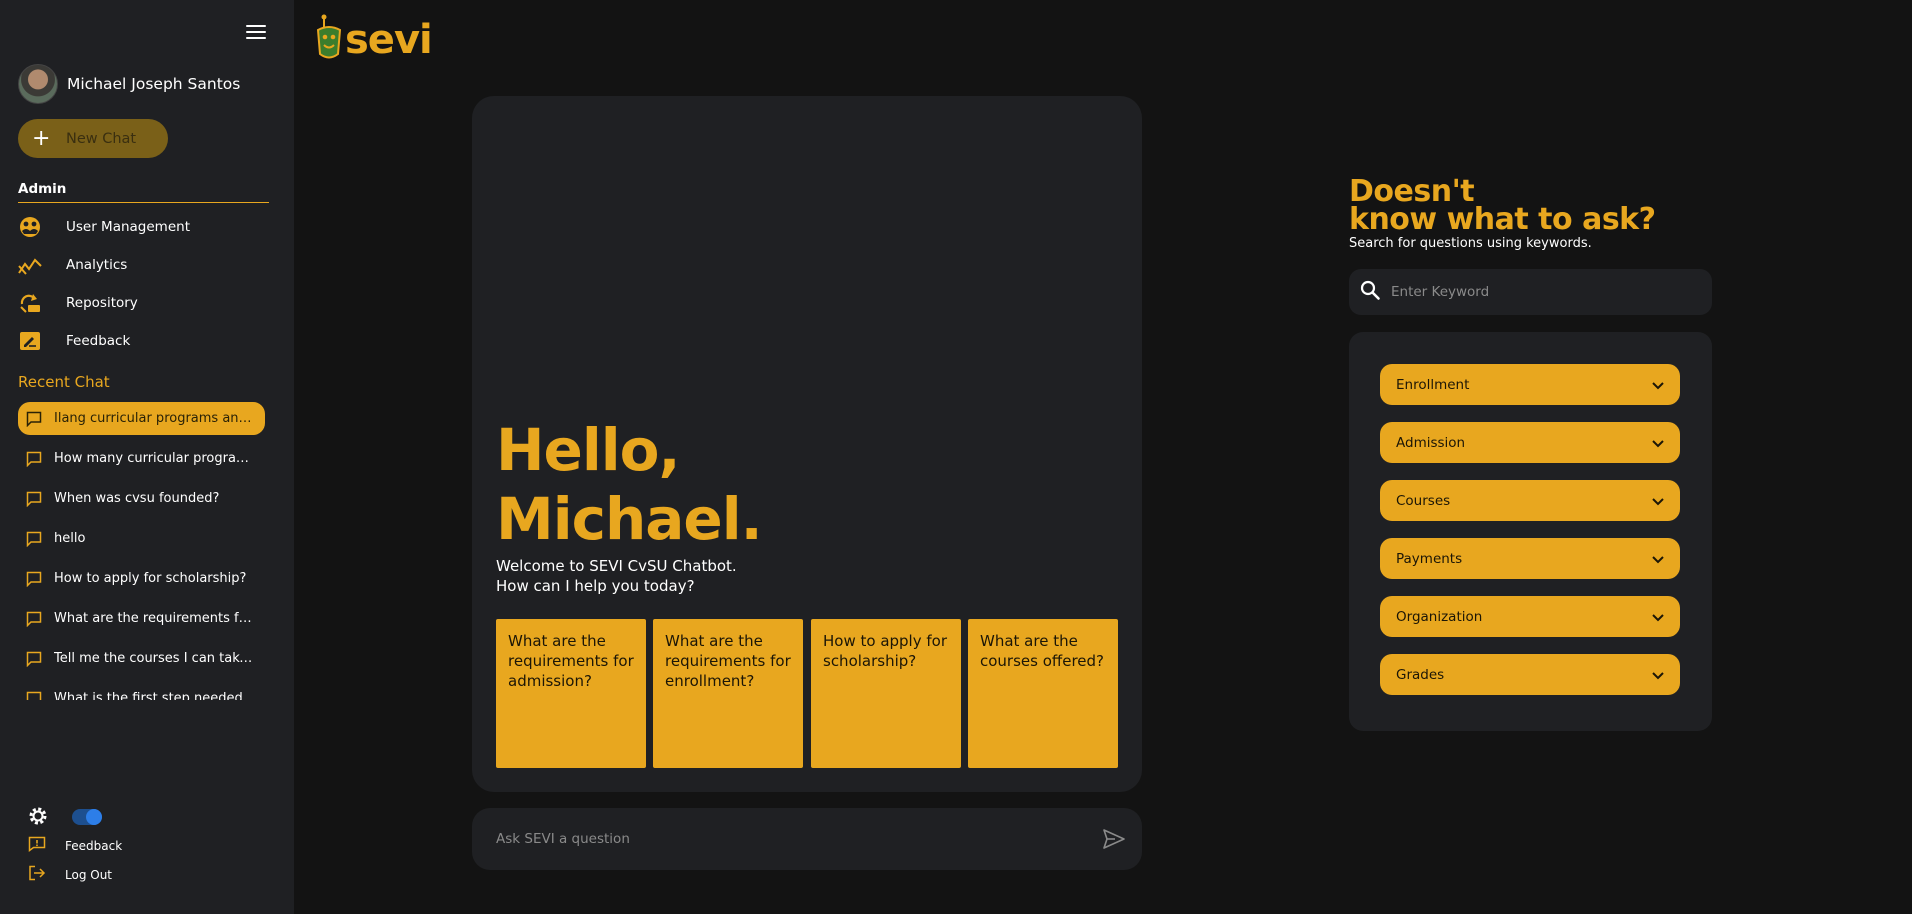 Image resolution: width=1912 pixels, height=914 pixels. What do you see at coordinates (30, 265) in the screenshot?
I see `analytics-icon` at bounding box center [30, 265].